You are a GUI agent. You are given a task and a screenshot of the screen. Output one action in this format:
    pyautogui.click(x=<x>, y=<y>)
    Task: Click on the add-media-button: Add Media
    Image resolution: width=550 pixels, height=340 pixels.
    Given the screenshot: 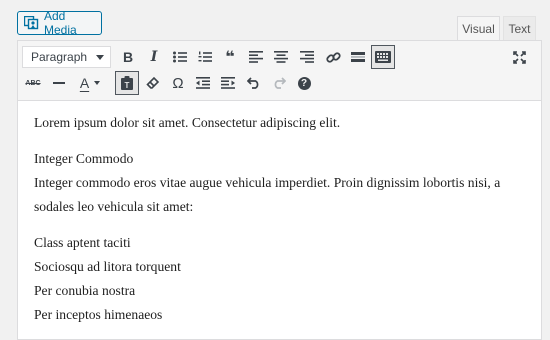 What is the action you would take?
    pyautogui.click(x=59, y=23)
    